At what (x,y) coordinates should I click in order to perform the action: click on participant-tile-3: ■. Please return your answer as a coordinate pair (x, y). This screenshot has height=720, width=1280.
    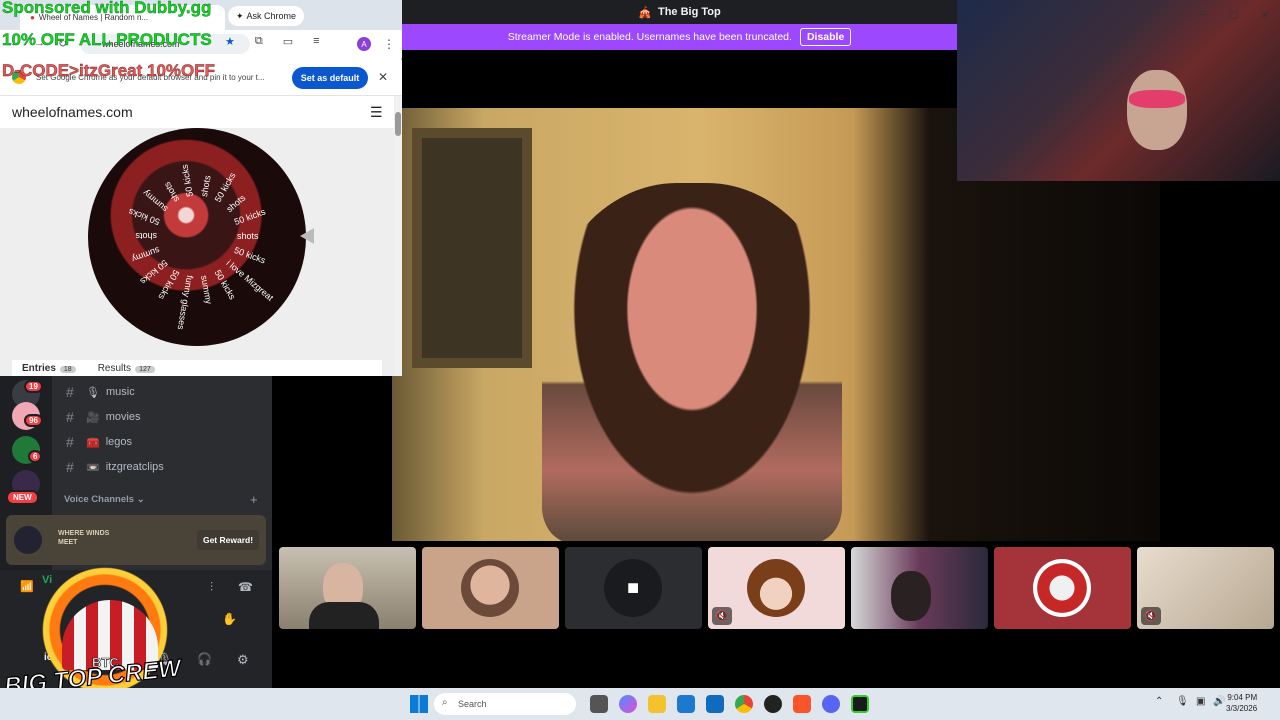
    Looking at the image, I should click on (633, 588).